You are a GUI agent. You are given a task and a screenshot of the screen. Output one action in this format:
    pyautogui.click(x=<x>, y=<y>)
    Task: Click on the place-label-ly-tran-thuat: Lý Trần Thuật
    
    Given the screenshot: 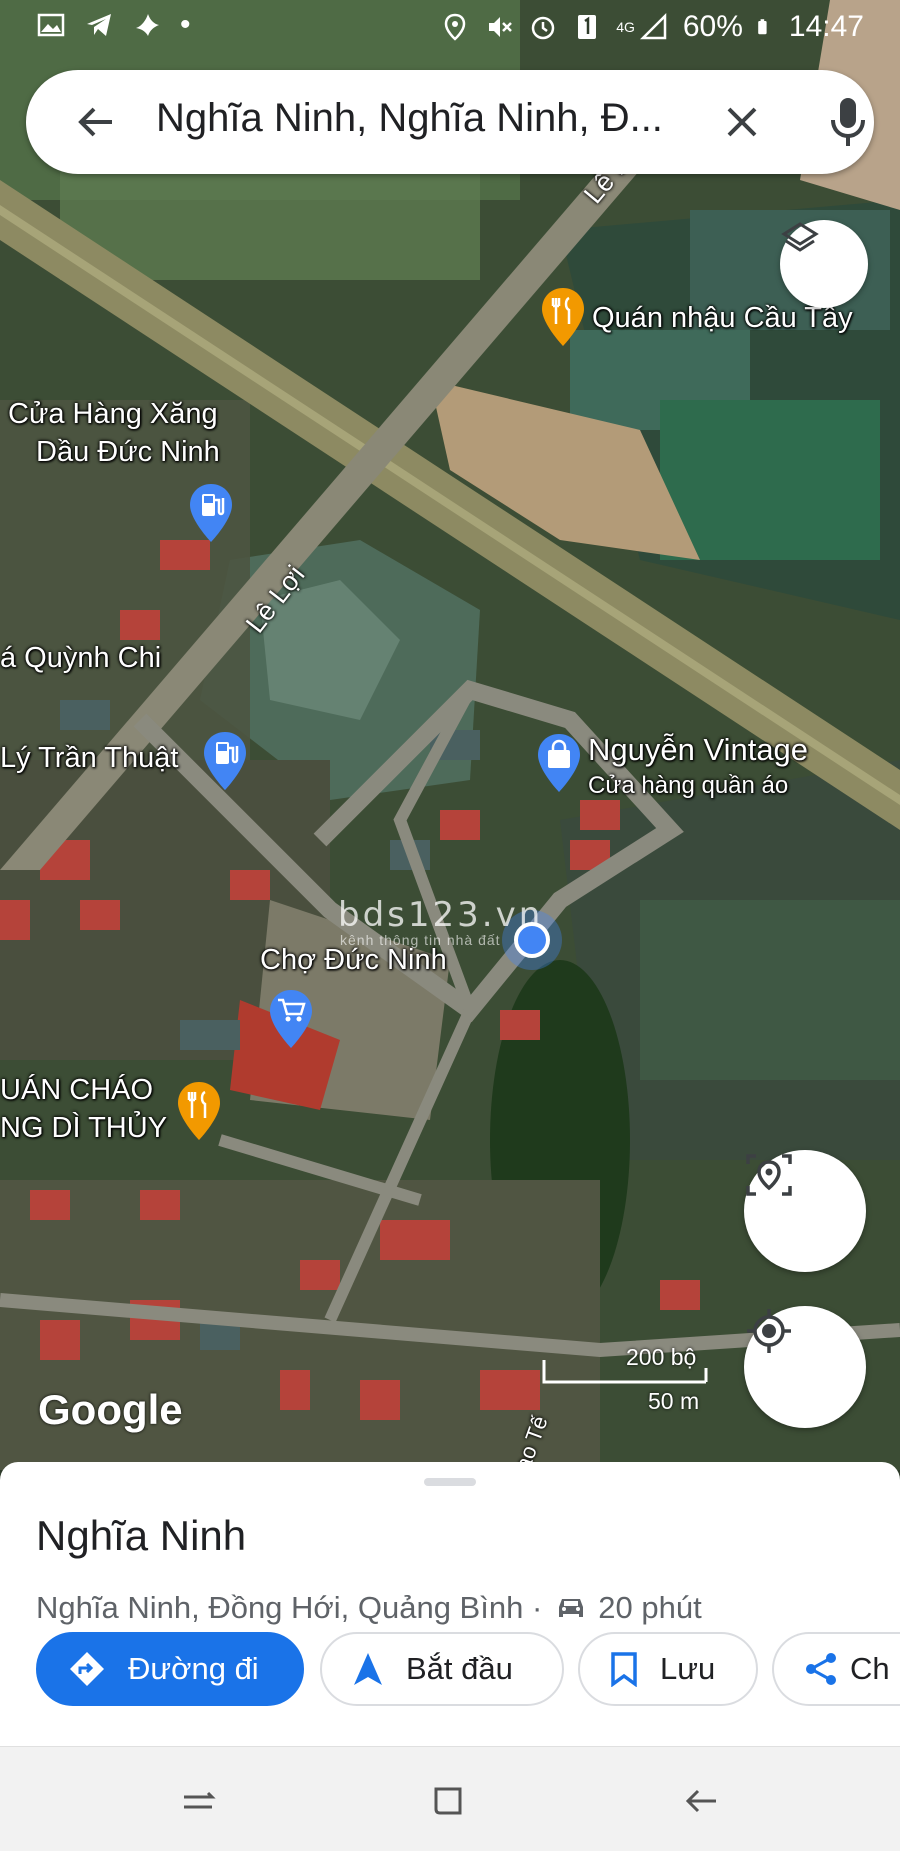 What is the action you would take?
    pyautogui.click(x=89, y=758)
    